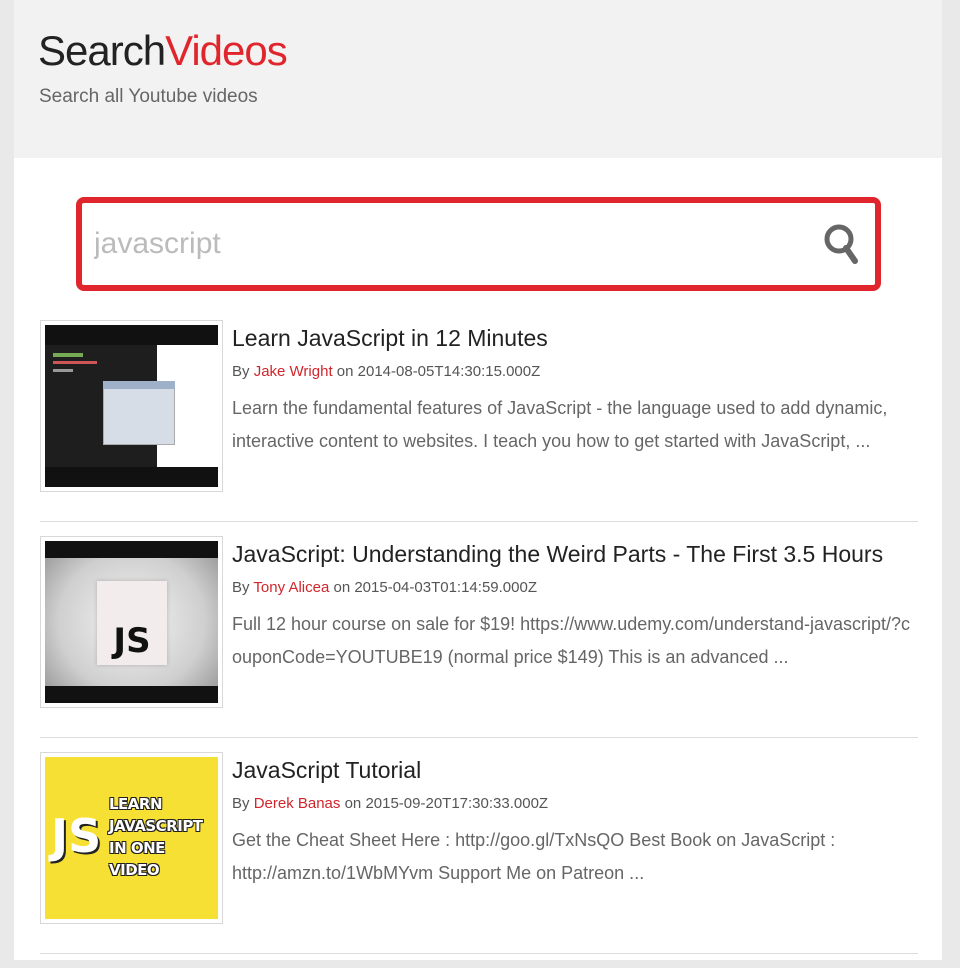 The height and width of the screenshot is (968, 960). What do you see at coordinates (136, 804) in the screenshot?
I see `thumbnail-line: LEARN` at bounding box center [136, 804].